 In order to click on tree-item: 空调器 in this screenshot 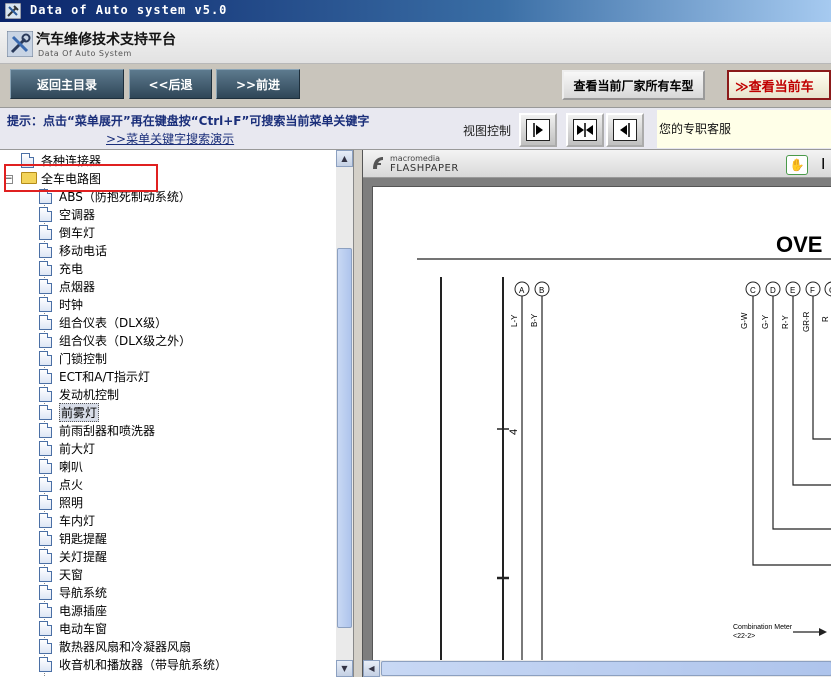, I will do `click(67, 214)`.